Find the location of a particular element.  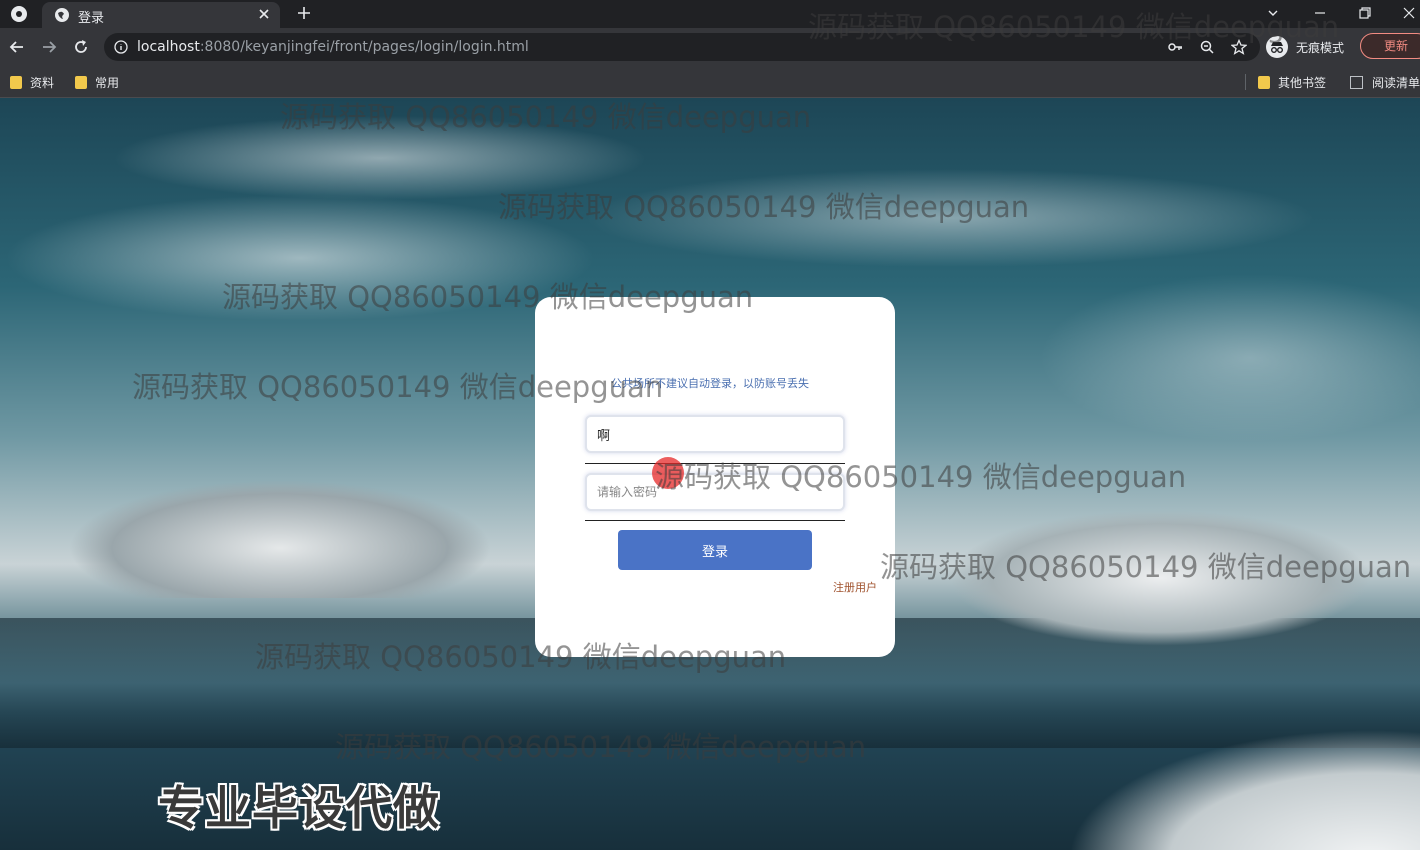

globe-icon is located at coordinates (62, 15).